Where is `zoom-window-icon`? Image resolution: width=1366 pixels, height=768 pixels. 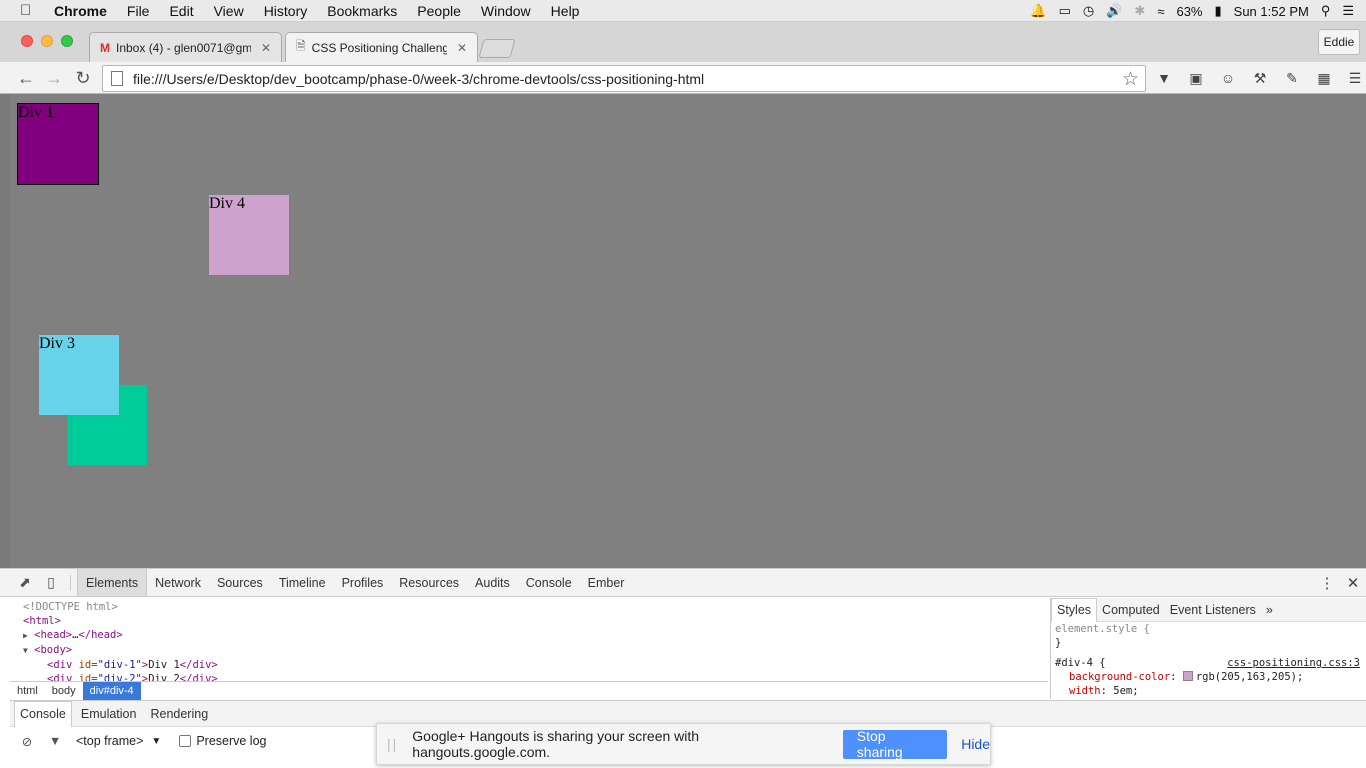 zoom-window-icon is located at coordinates (67, 41).